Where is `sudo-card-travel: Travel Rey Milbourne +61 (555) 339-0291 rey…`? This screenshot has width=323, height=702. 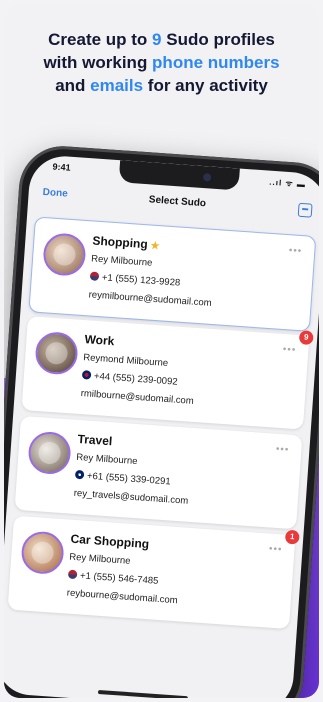
sudo-card-travel: Travel Rey Milbourne +61 (555) 339-0291 rey… is located at coordinates (158, 472).